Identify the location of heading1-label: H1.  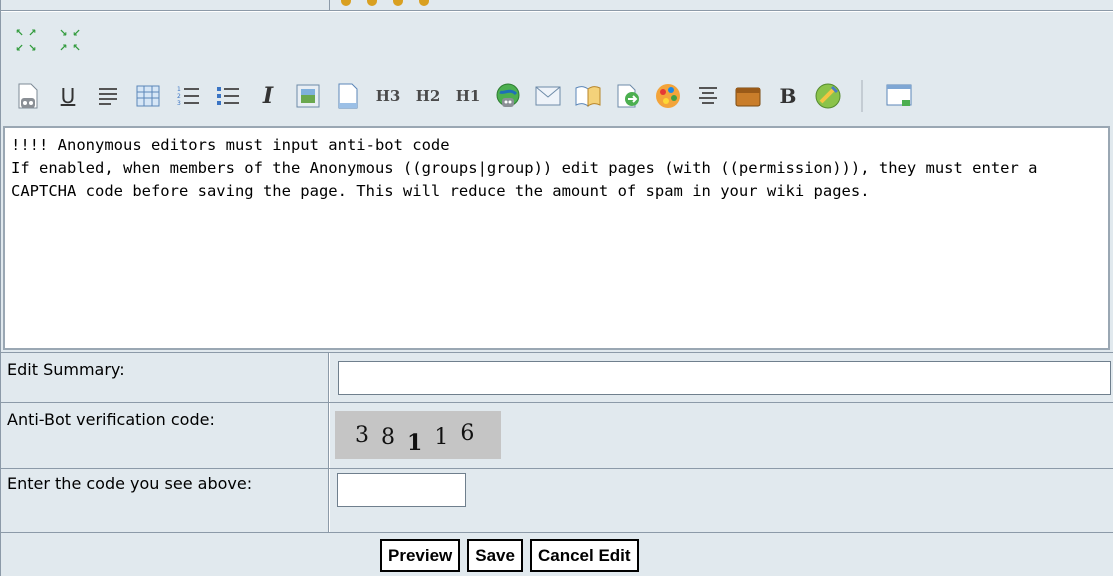
(468, 96).